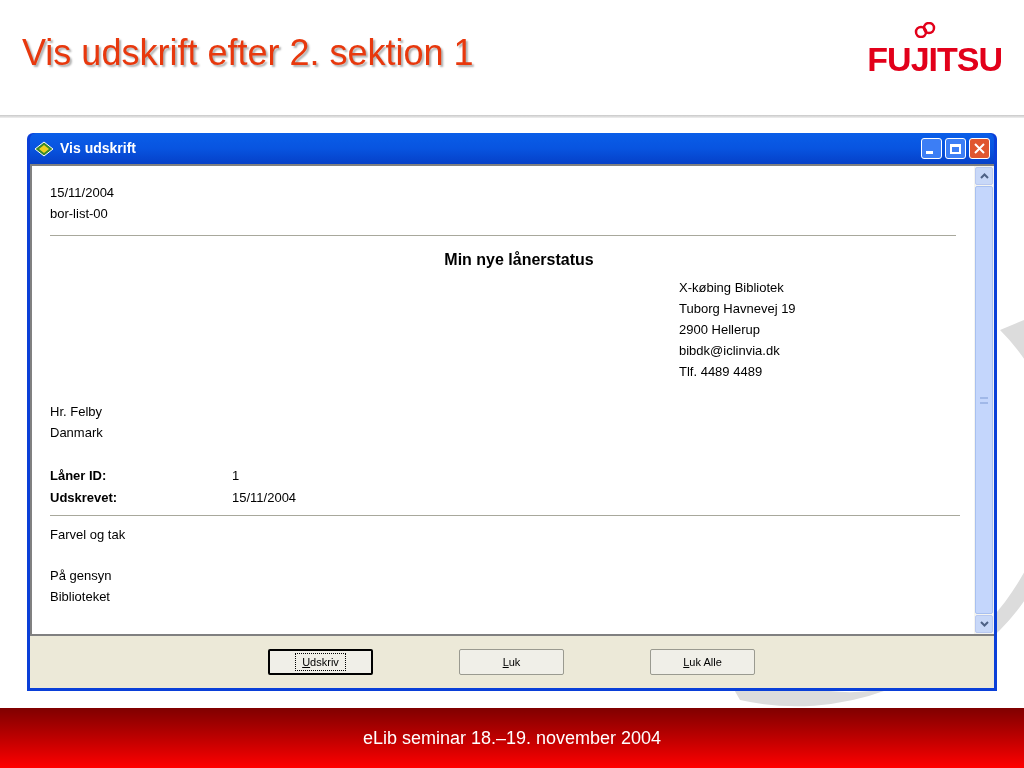 This screenshot has height=768, width=1024. I want to click on caret-up-icon, so click(984, 176).